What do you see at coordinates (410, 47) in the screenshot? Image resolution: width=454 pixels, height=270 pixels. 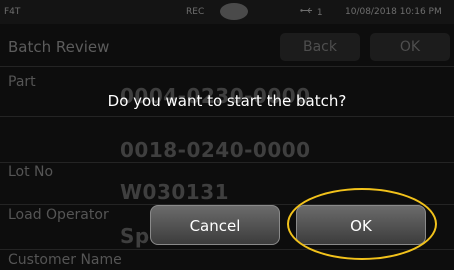 I see `header-ok-button: OK` at bounding box center [410, 47].